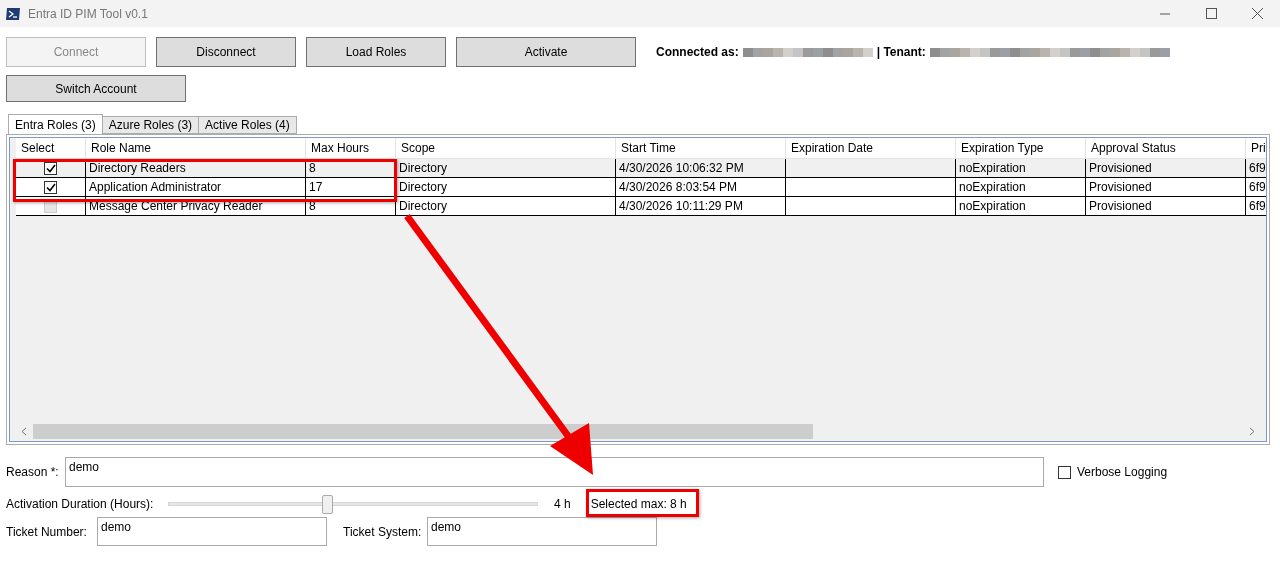 The width and height of the screenshot is (1280, 563). Describe the element at coordinates (546, 52) in the screenshot. I see `toolbar-button: Activate` at that location.